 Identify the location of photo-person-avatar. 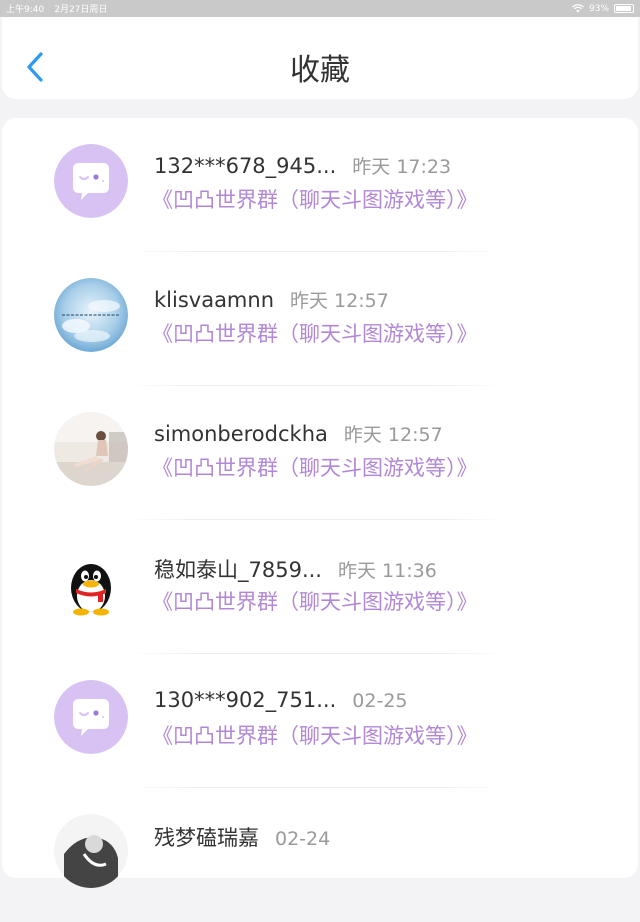
(91, 449).